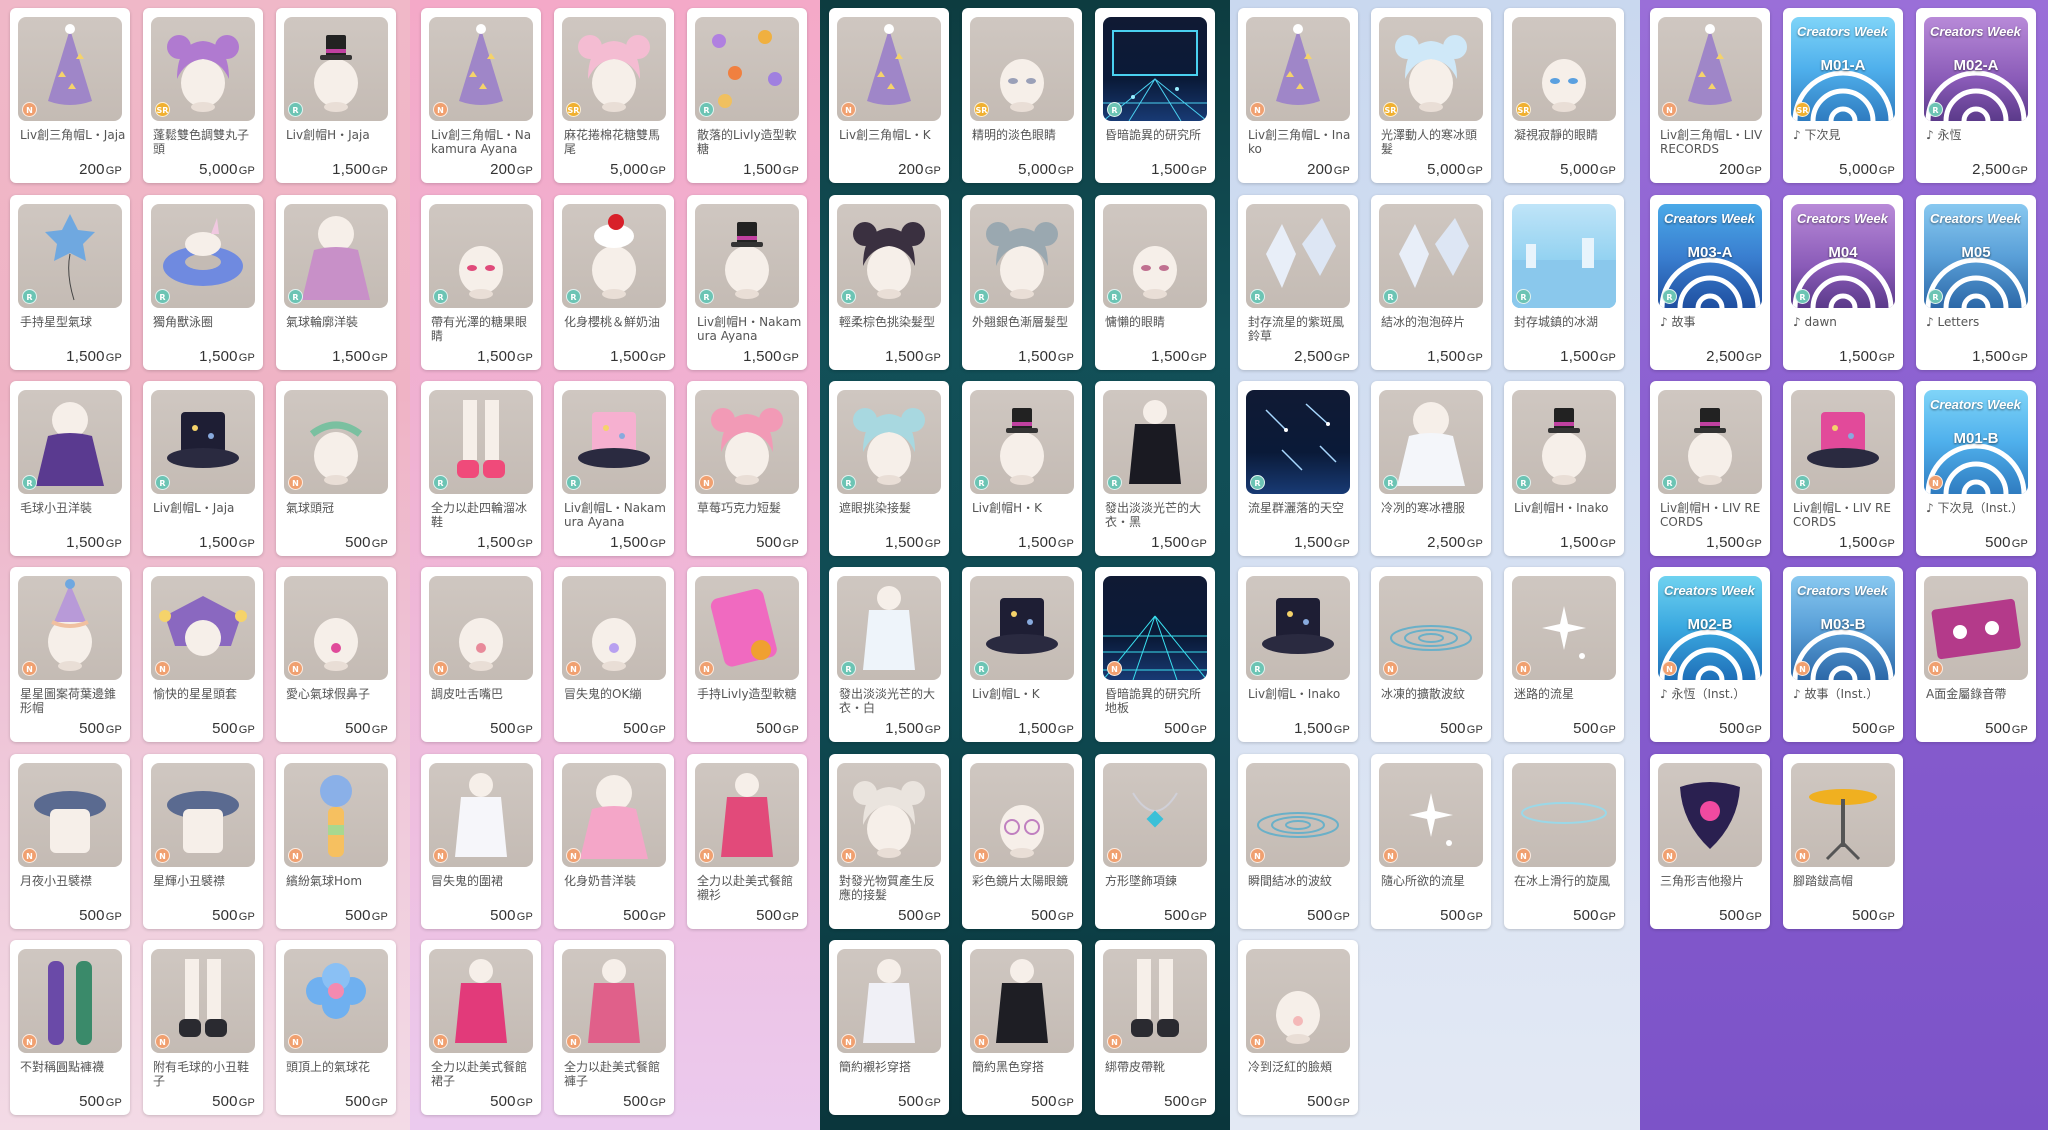 The image size is (2048, 1130). Describe the element at coordinates (481, 1027) in the screenshot. I see `shop-item-card: N 全力以赴美式餐館裙子 500GP` at that location.